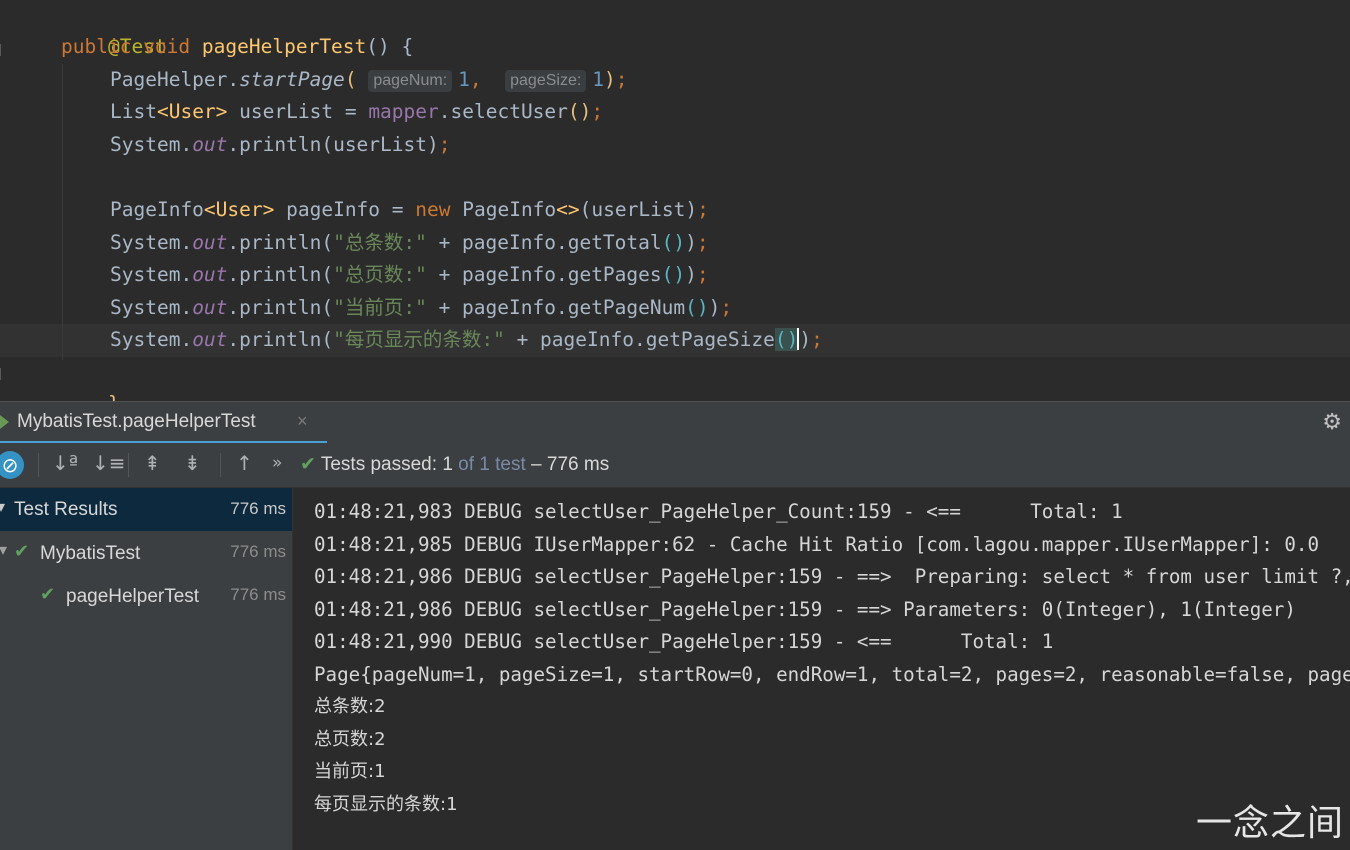  What do you see at coordinates (410, 81) in the screenshot?
I see `param-hint-pagenum: pageNum:` at bounding box center [410, 81].